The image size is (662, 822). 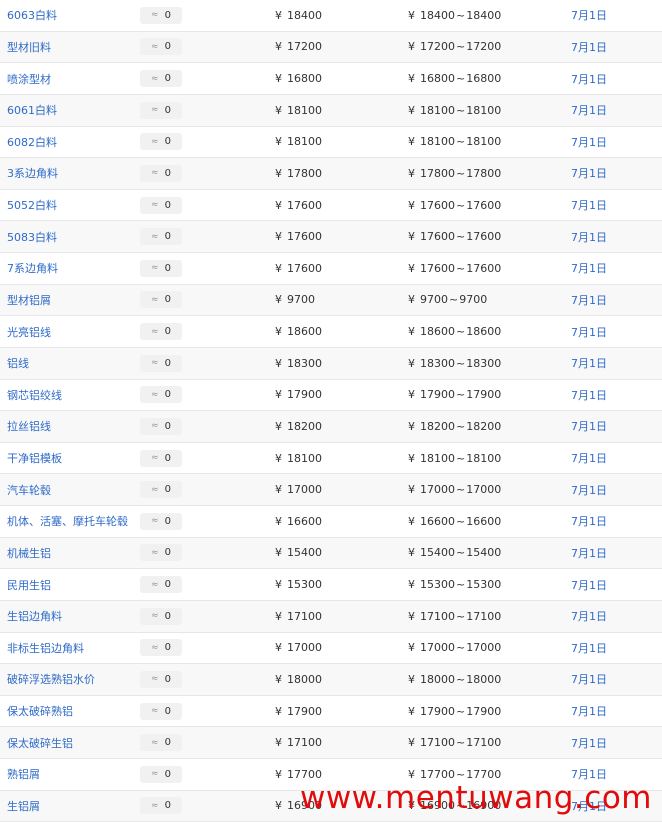 I want to click on price-cell: ¥16800, so click(x=298, y=78).